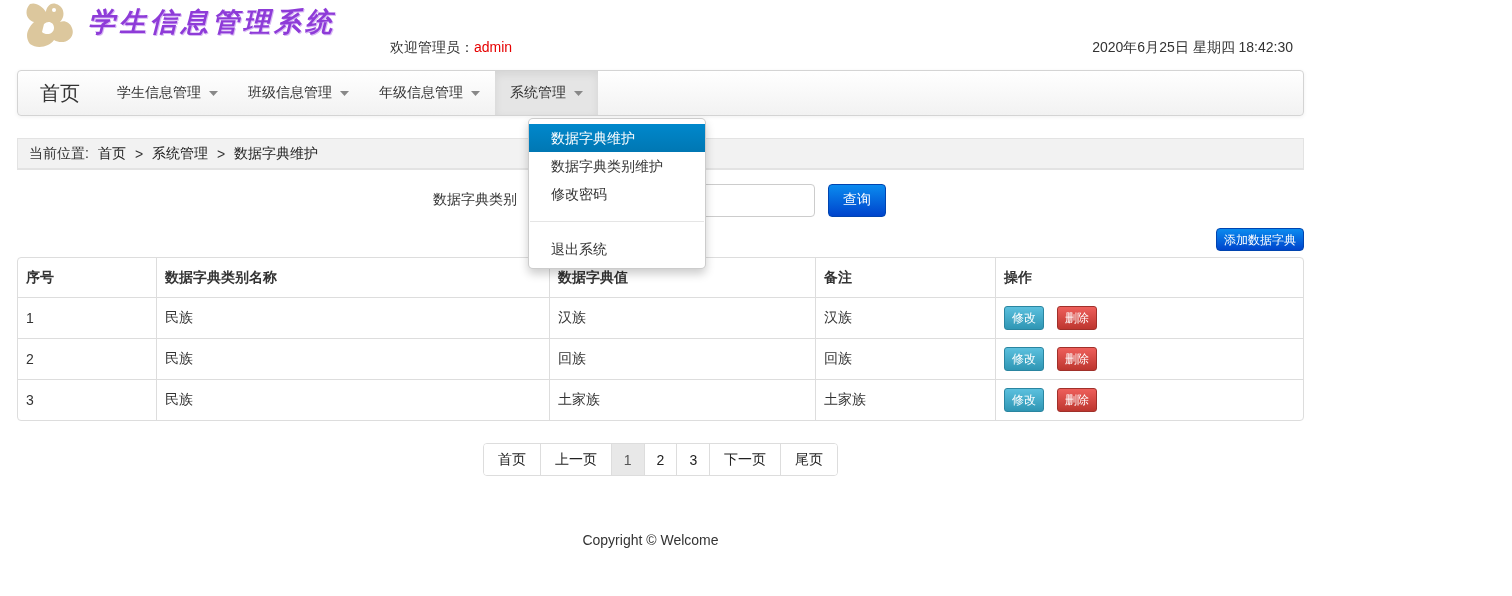 Image resolution: width=1512 pixels, height=596 pixels. What do you see at coordinates (617, 166) in the screenshot?
I see `dropdown-item: 数据字典类别维护` at bounding box center [617, 166].